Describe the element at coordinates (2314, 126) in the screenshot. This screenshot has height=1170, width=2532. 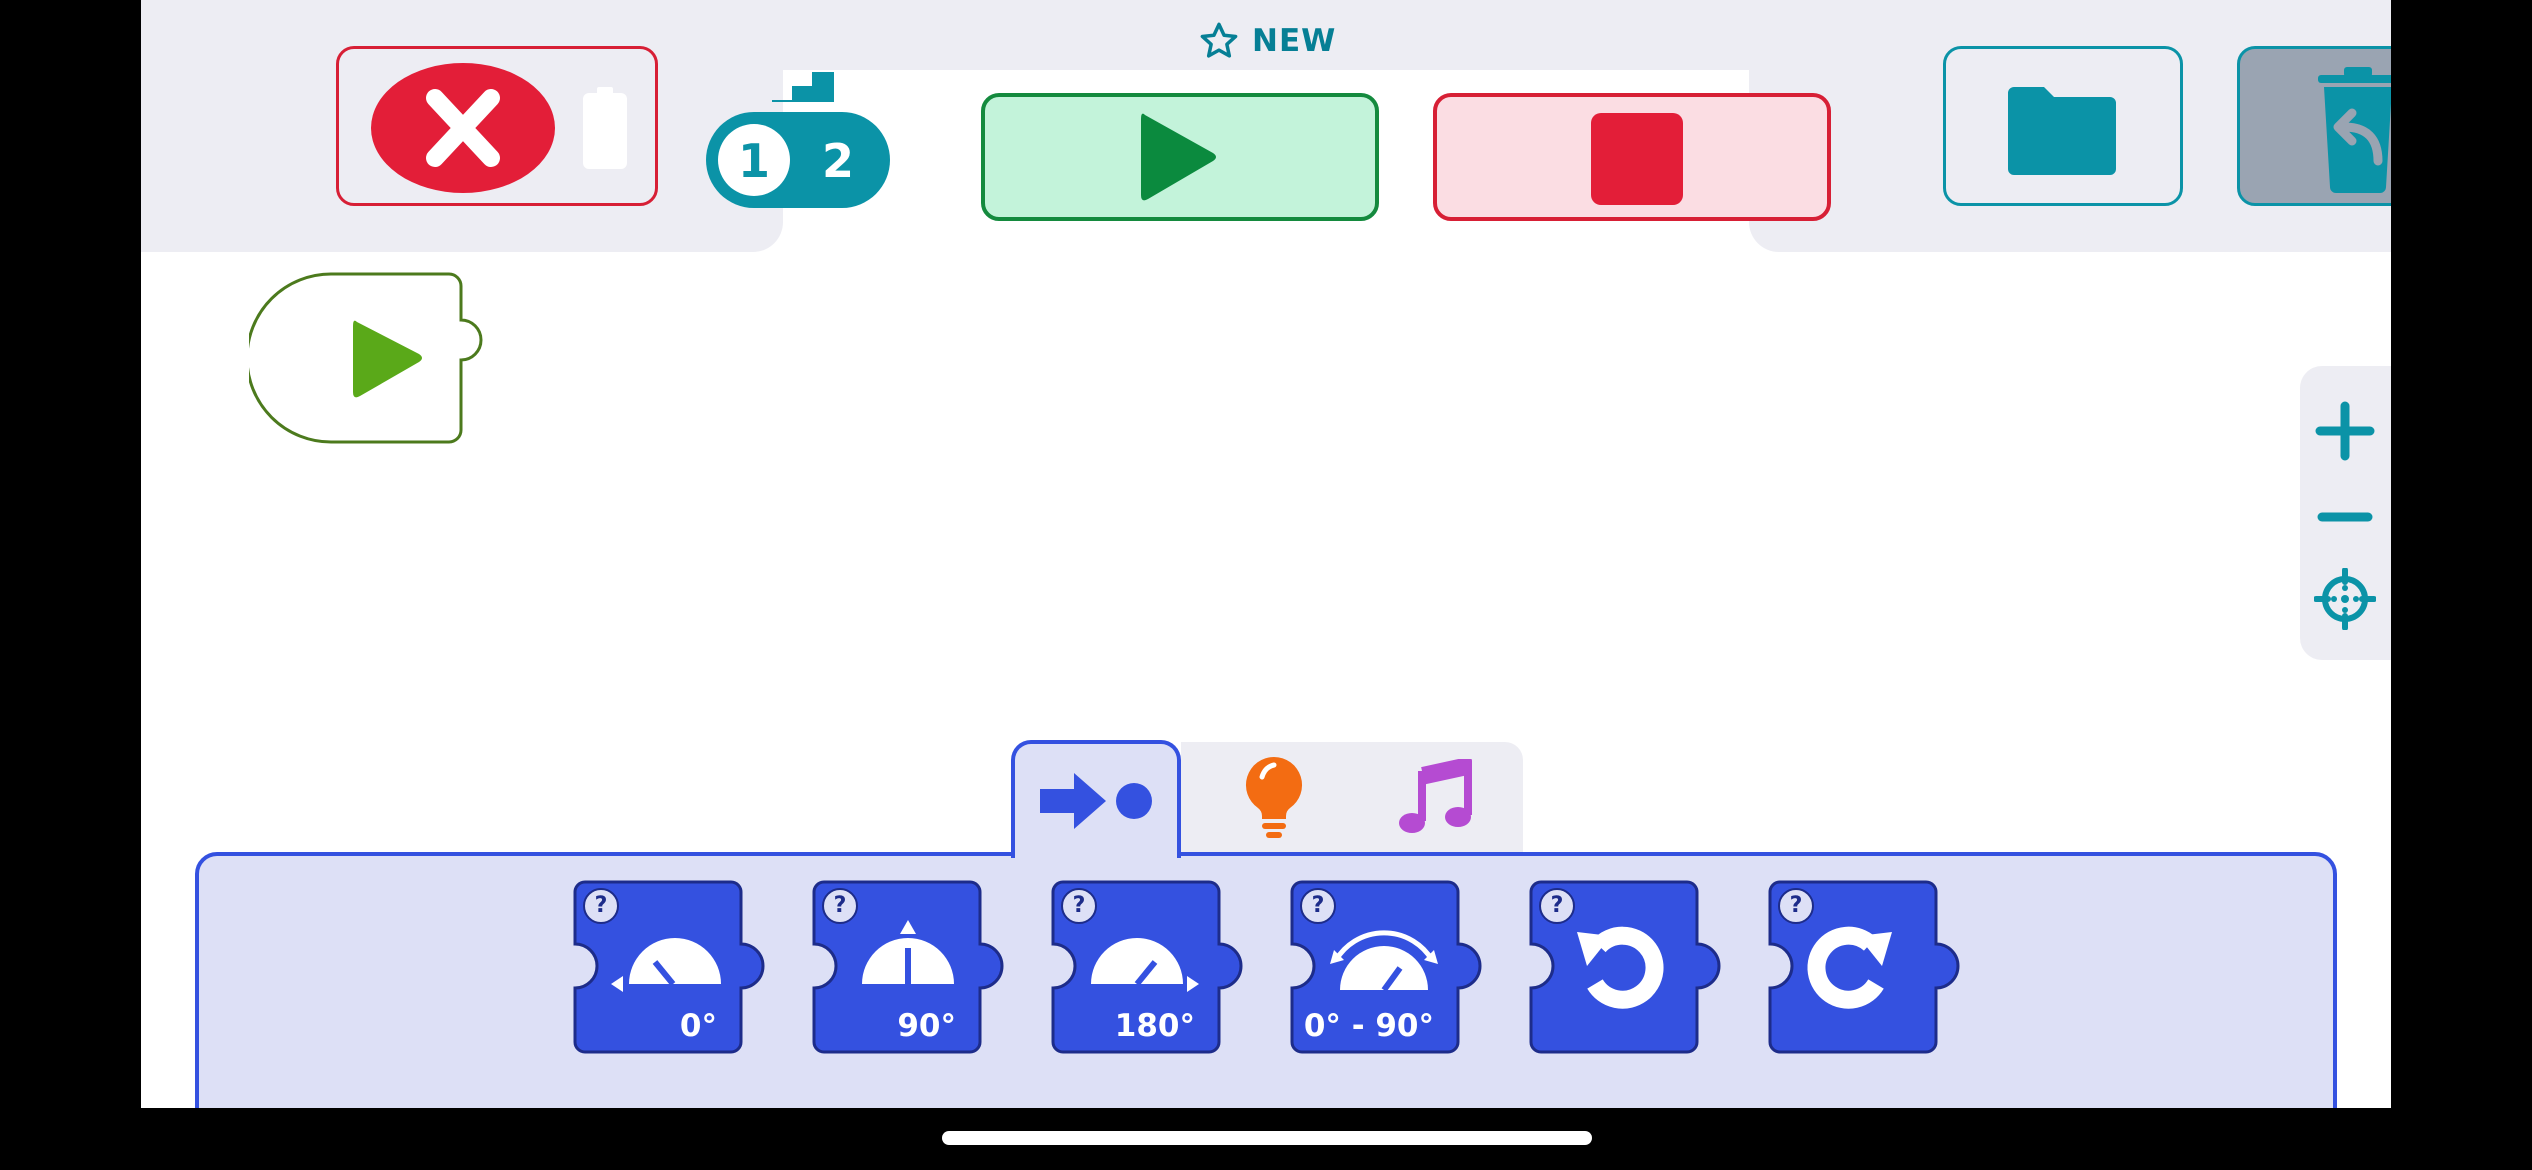
I see `restore-trash-button` at that location.